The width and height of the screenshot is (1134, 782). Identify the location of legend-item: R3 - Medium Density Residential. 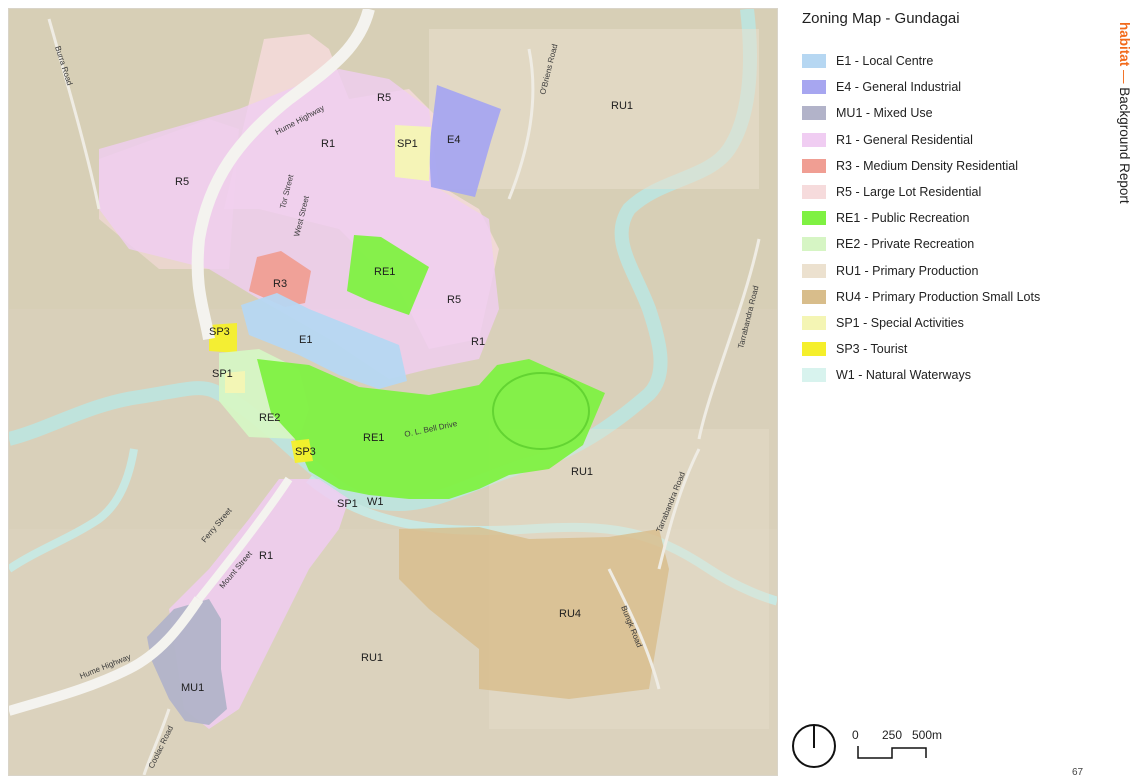
(942, 166).